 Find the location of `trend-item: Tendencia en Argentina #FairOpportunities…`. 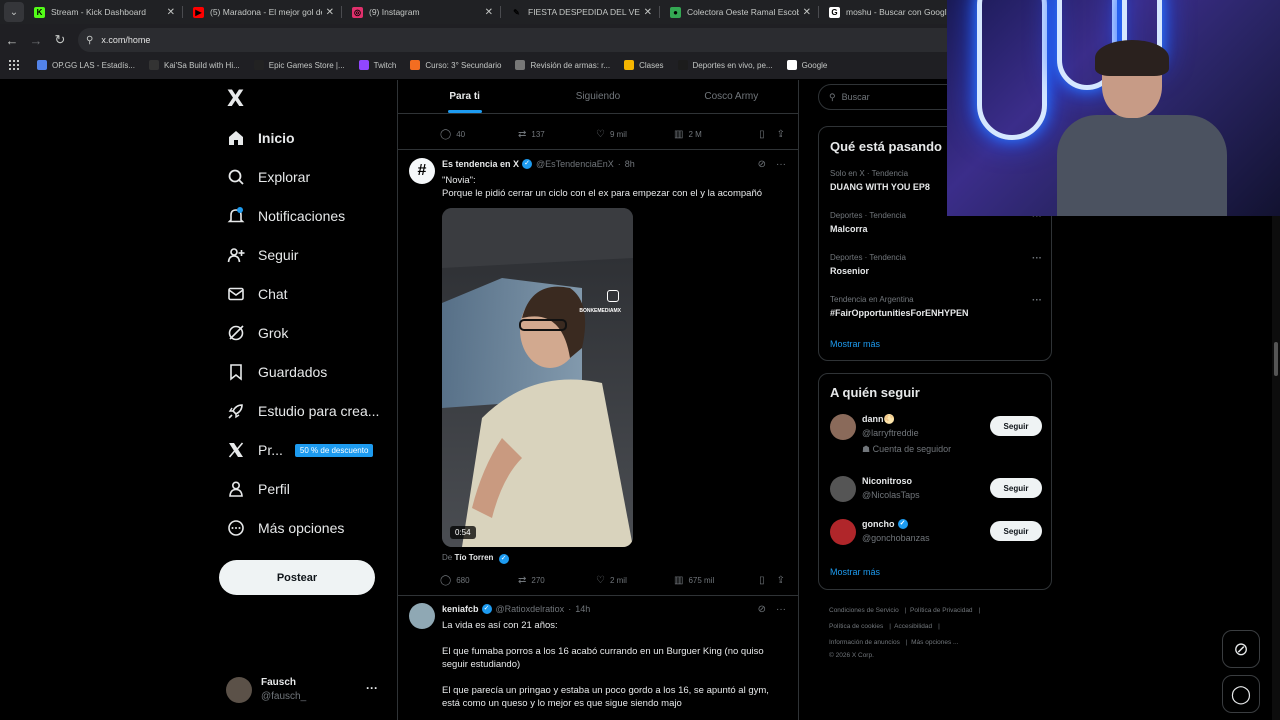

trend-item: Tendencia en Argentina #FairOpportunities… is located at coordinates (936, 306).